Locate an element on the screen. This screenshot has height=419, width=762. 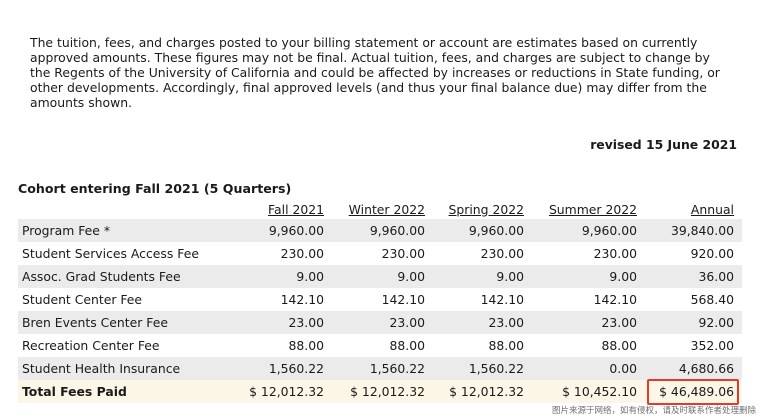
cell-value: 4,680.66 is located at coordinates (693, 368).